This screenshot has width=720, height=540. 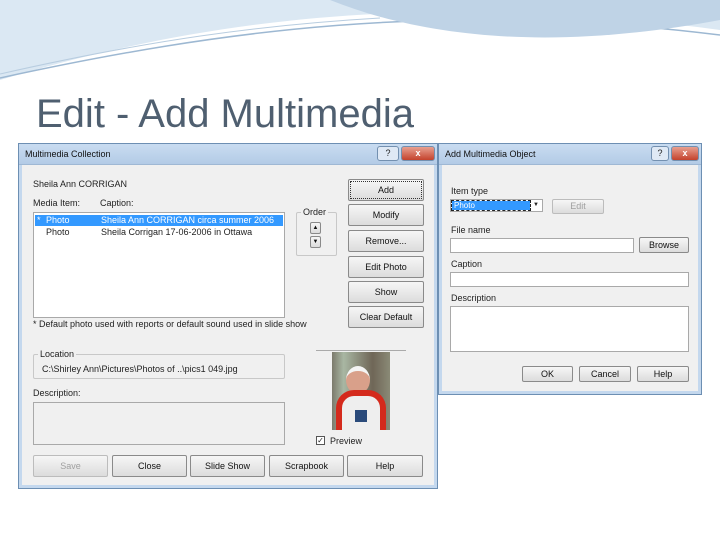 What do you see at coordinates (385, 466) in the screenshot?
I see `help-dialog-button: Help` at bounding box center [385, 466].